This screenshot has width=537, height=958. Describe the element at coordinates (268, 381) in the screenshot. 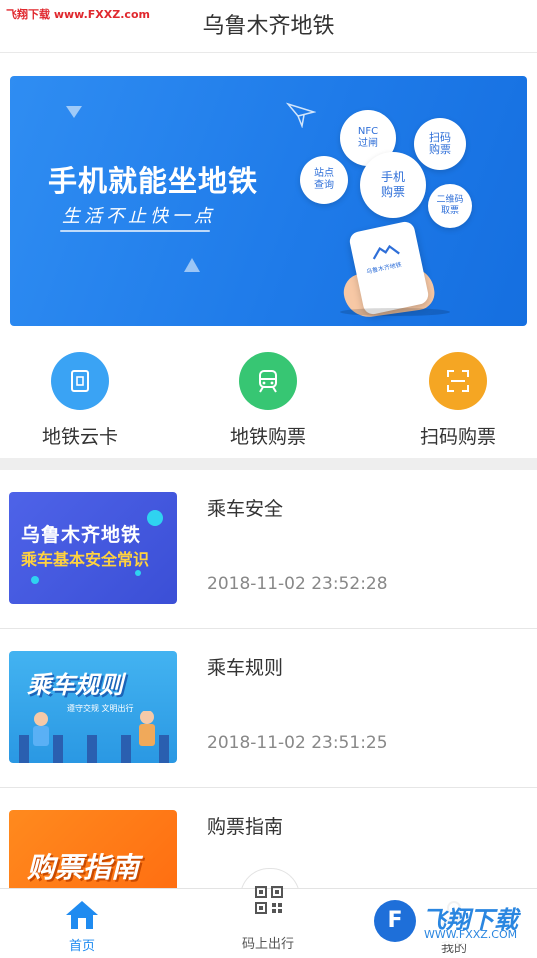

I see `train-icon` at that location.